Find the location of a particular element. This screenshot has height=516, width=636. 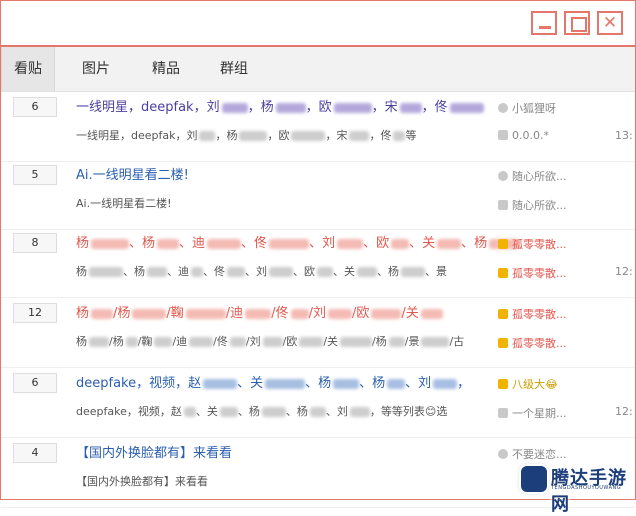

thread-title: 杨 、杨 、迪 、佟 、刘 、欧 、关 、杨 is located at coordinates (298, 241).